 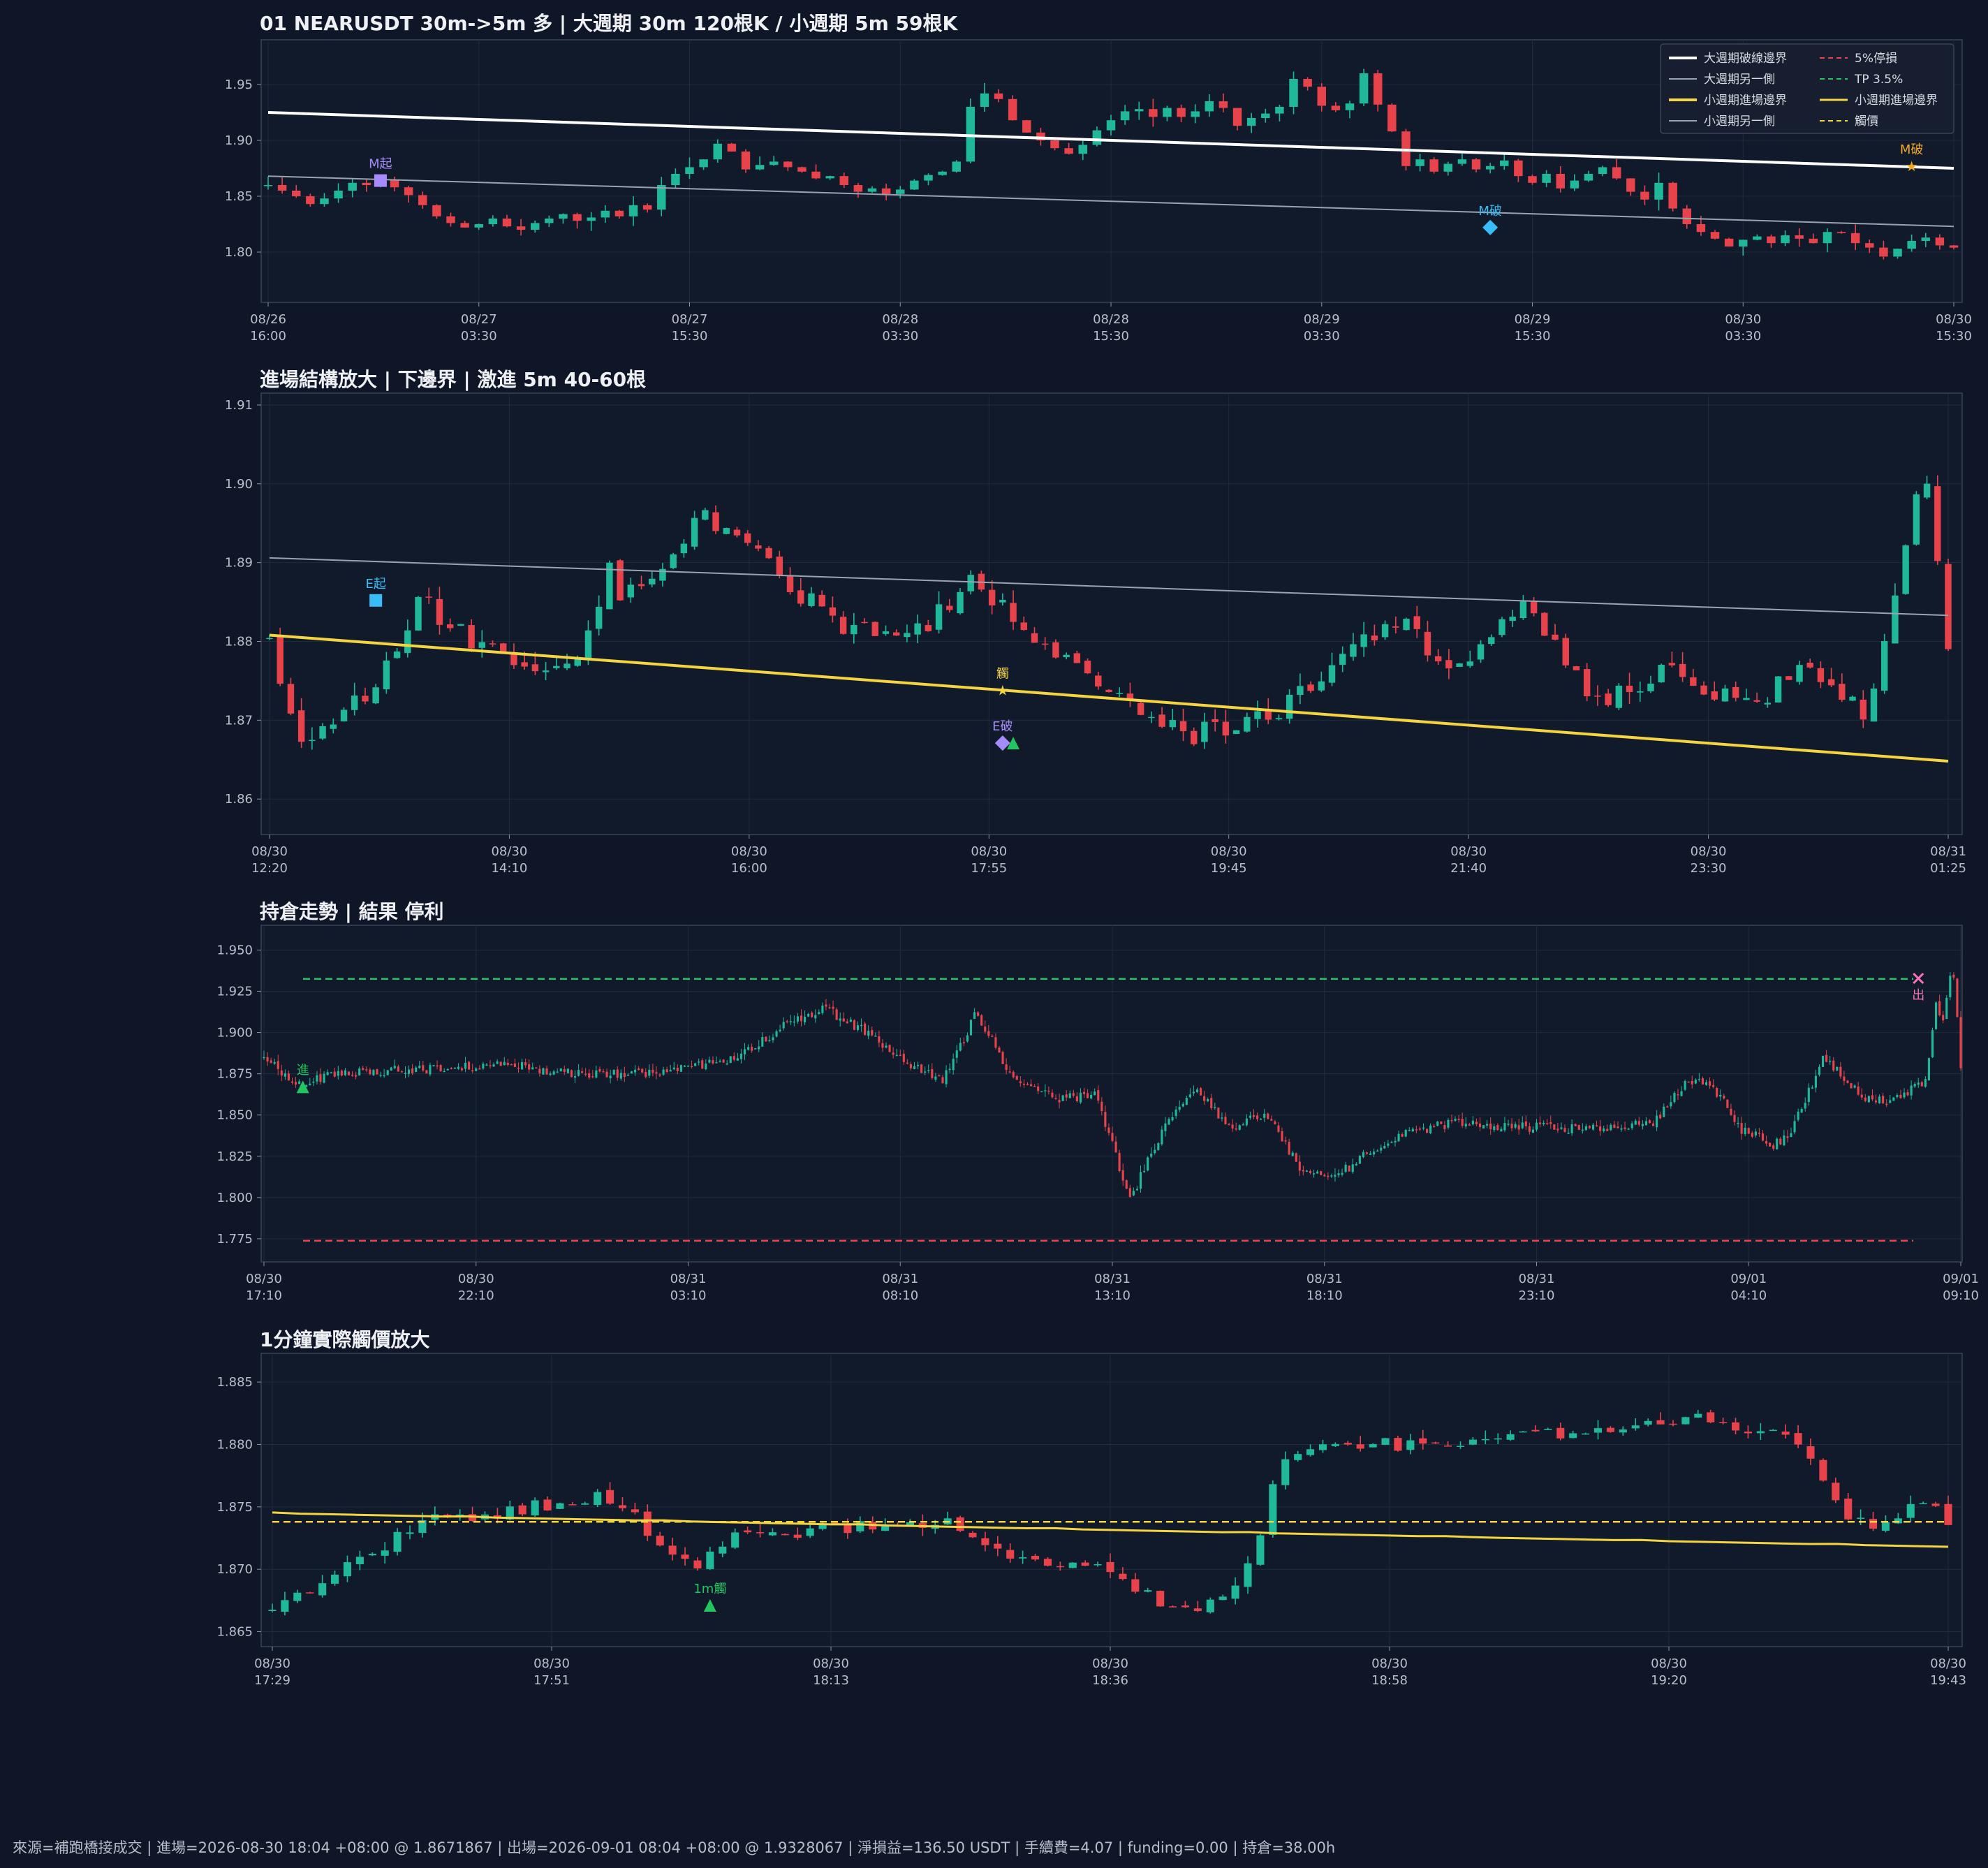 I want to click on y-tick-label: 1.850, so click(x=234, y=1116).